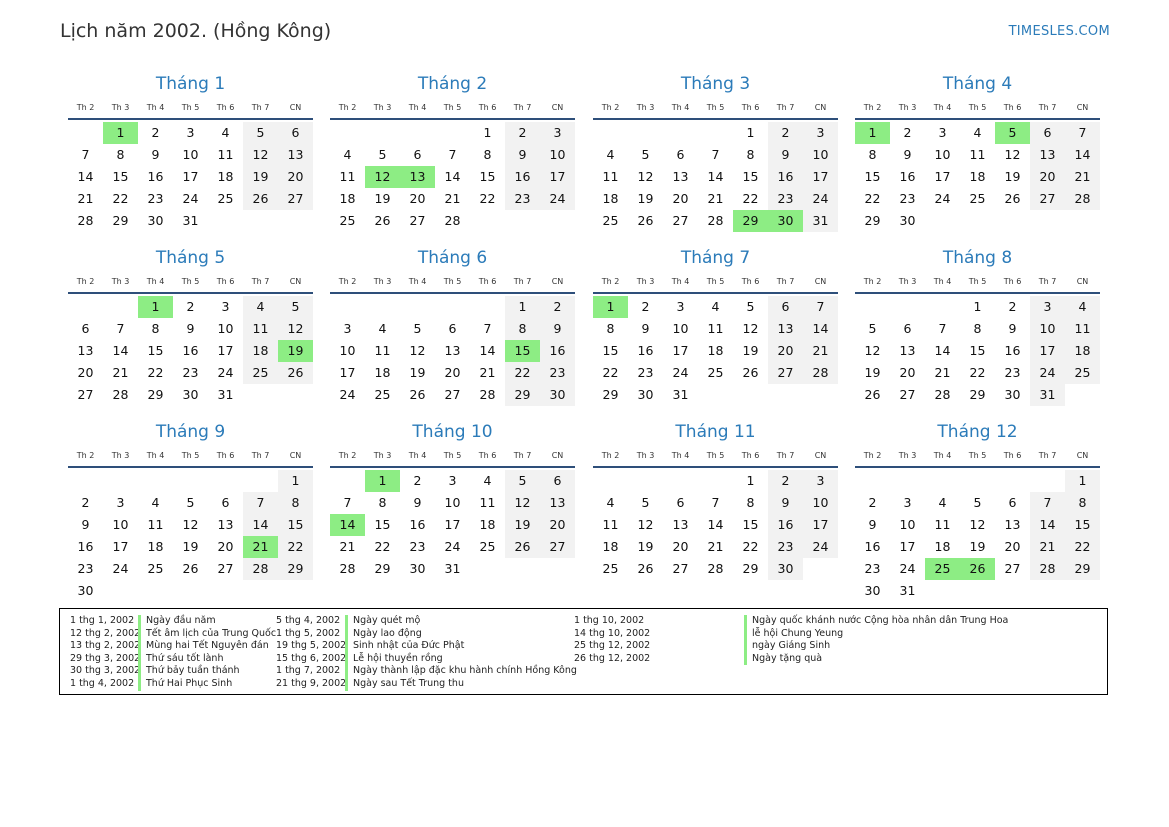 Image resolution: width=1169 pixels, height=827 pixels. What do you see at coordinates (1082, 177) in the screenshot?
I see `day-cell: 21` at bounding box center [1082, 177].